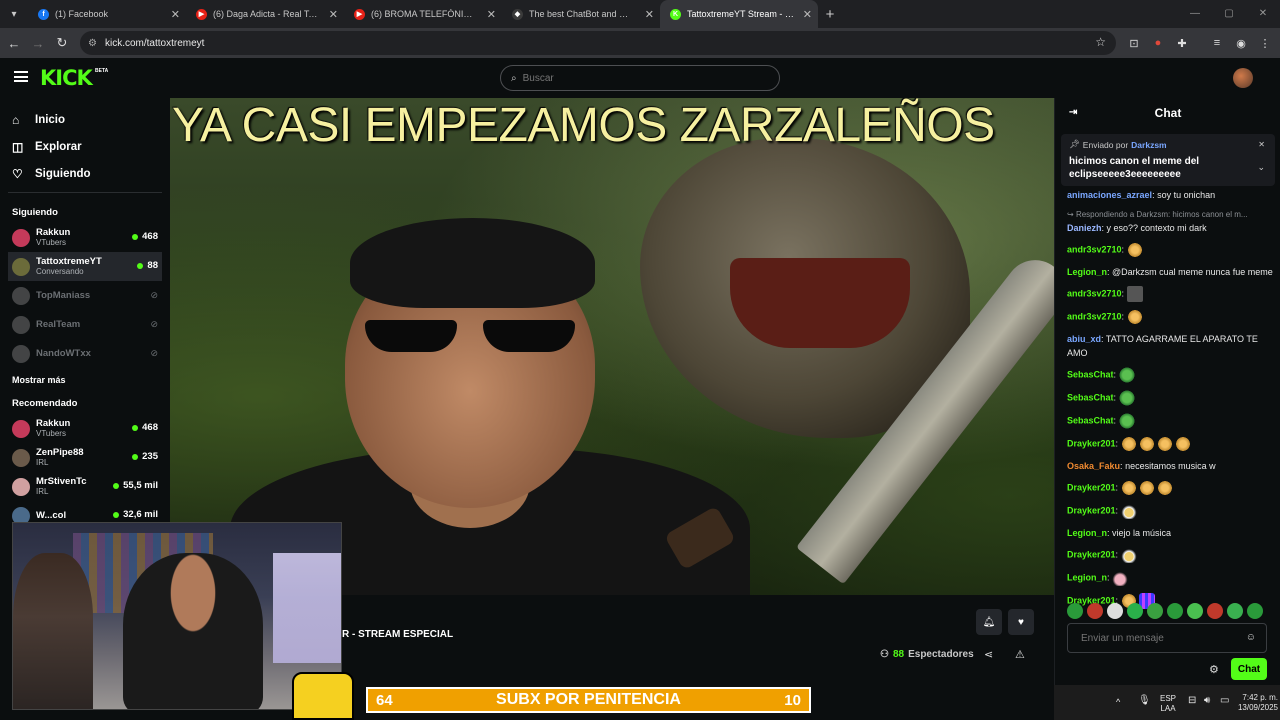 Image resolution: width=1280 pixels, height=720 pixels. I want to click on emote-gray-icon, so click(1134, 294).